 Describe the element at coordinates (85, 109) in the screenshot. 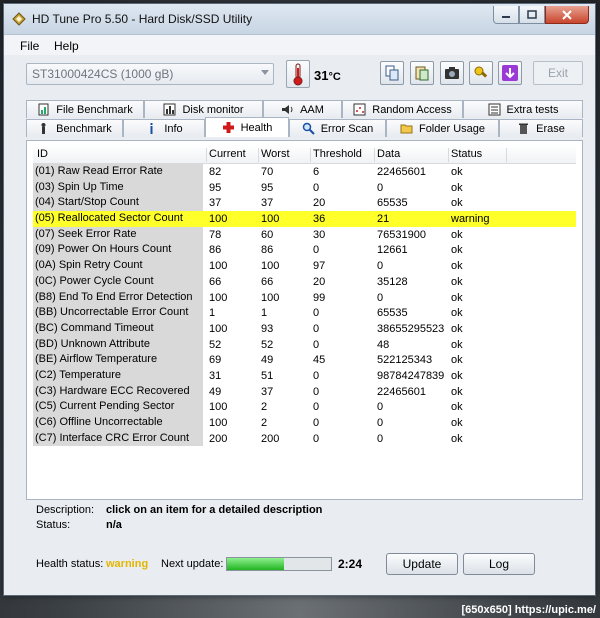

I see `tab-file-benchmark: File Benchmark` at that location.